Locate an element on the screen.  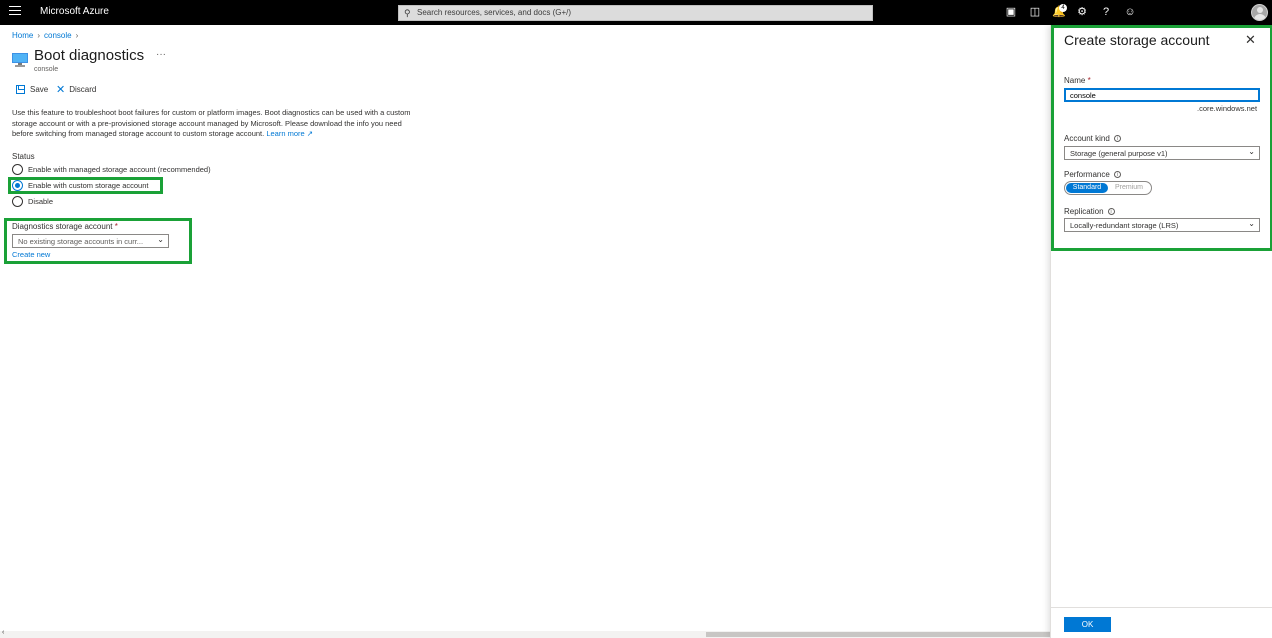
replication-dropdown: Locally-redundant storage (LRS) ⌄ is located at coordinates (1162, 225).